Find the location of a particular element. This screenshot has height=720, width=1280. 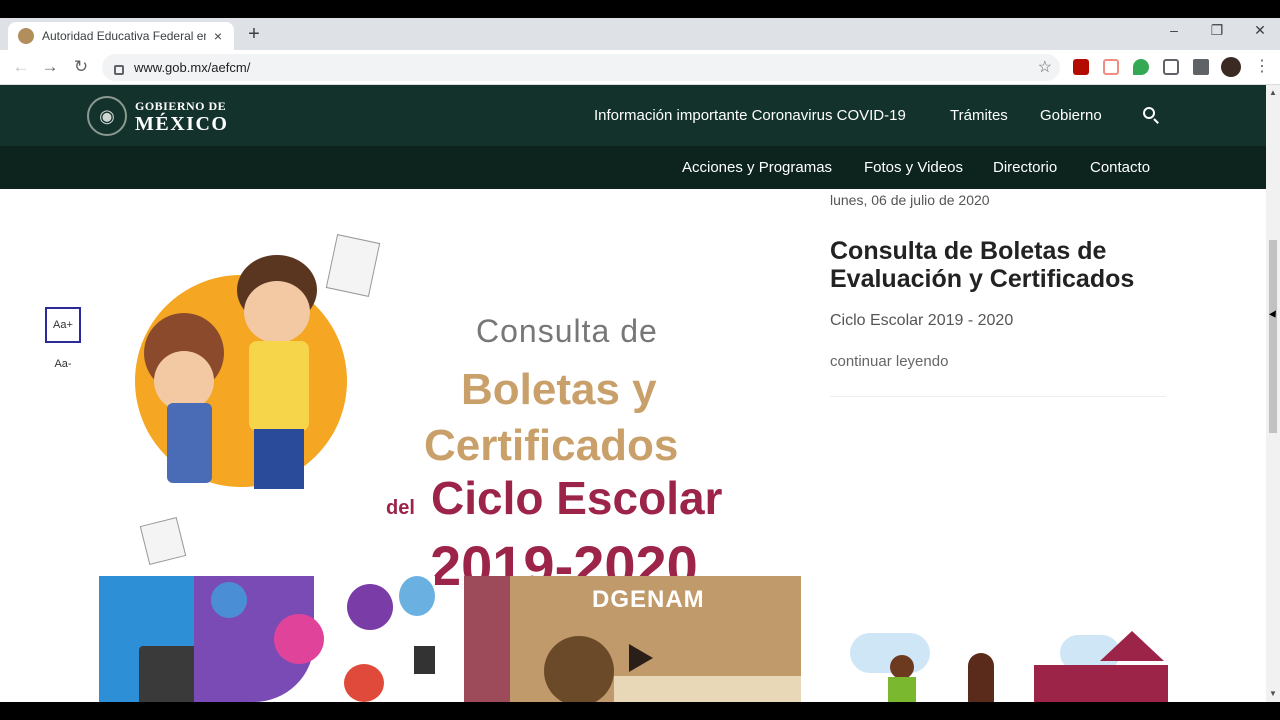

search-icon is located at coordinates (1149, 113).